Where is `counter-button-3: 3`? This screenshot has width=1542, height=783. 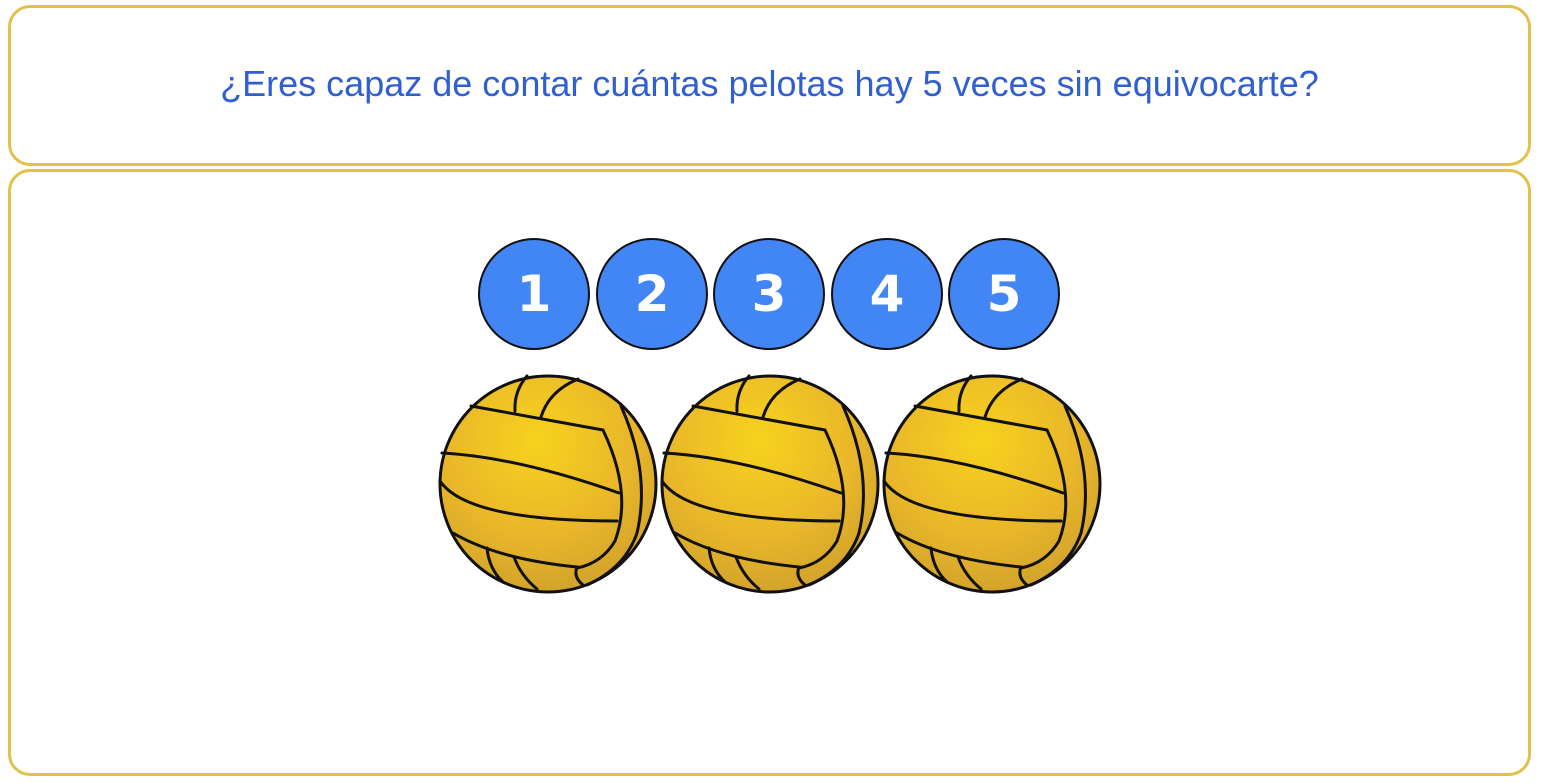 counter-button-3: 3 is located at coordinates (769, 294).